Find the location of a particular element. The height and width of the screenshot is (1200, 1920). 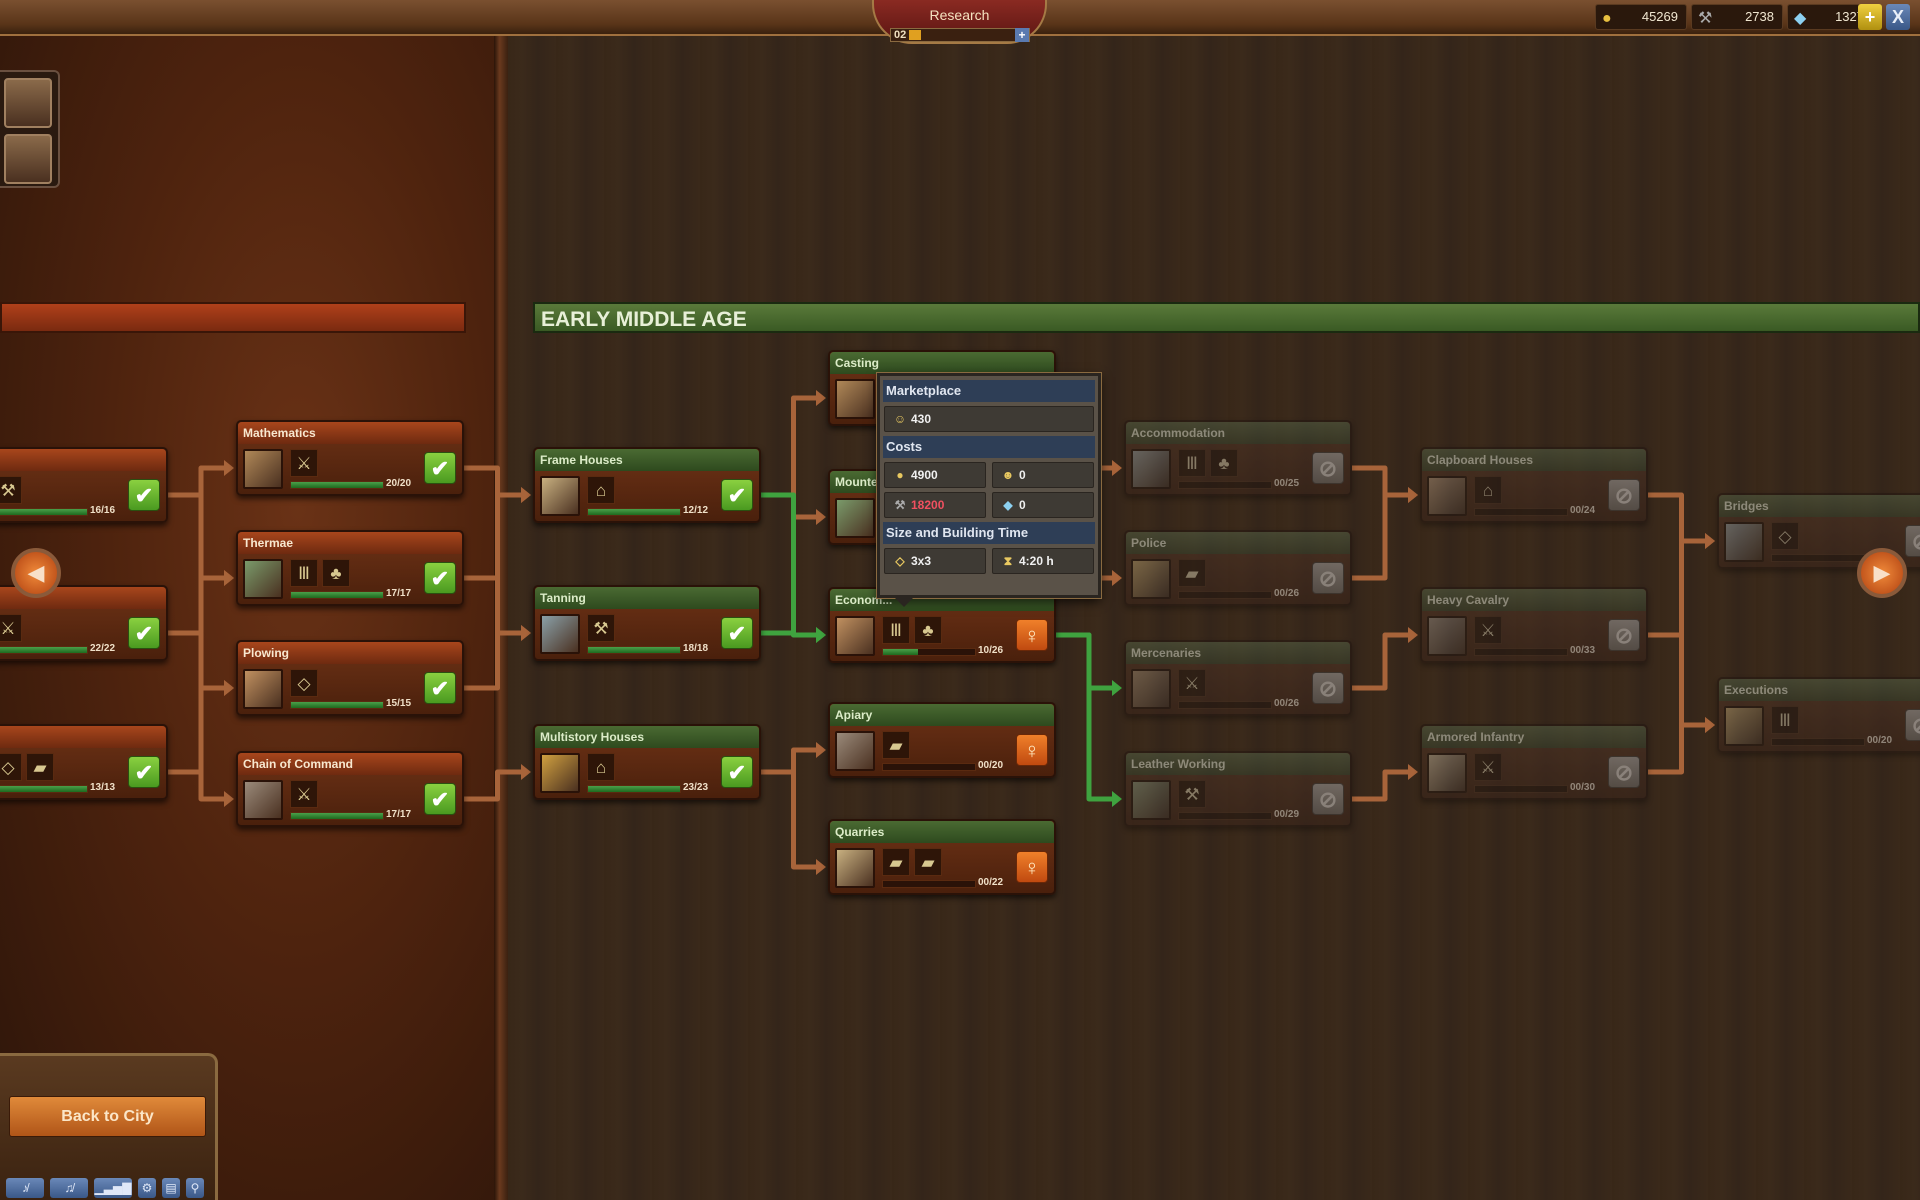

tech-node-executions: Executions Ⅲ 00/20 ⊘ is located at coordinates (1818, 715).